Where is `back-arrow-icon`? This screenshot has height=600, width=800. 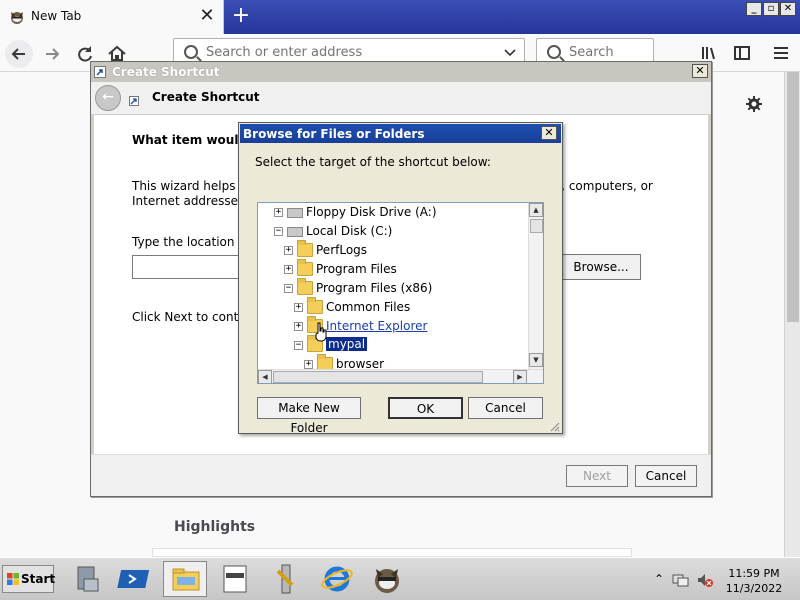 back-arrow-icon is located at coordinates (18, 54).